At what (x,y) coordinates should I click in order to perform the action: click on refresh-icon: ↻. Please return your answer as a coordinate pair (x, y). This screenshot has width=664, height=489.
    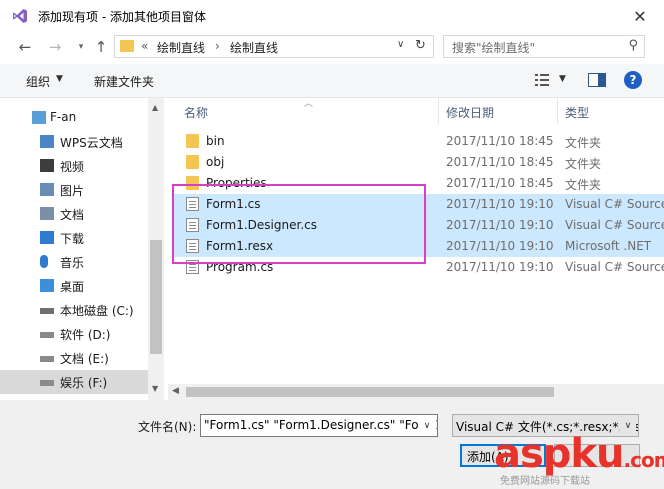
    Looking at the image, I should click on (420, 45).